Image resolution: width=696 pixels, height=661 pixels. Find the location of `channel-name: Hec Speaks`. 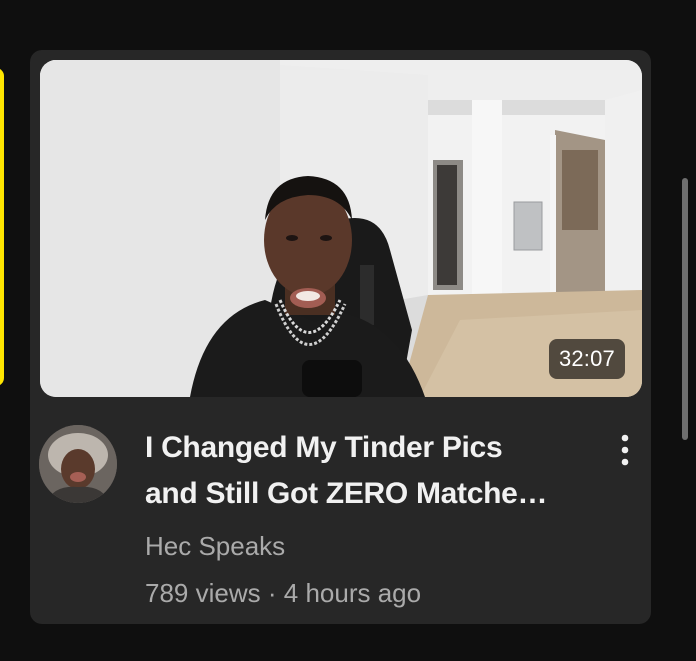

channel-name: Hec Speaks is located at coordinates (215, 546).